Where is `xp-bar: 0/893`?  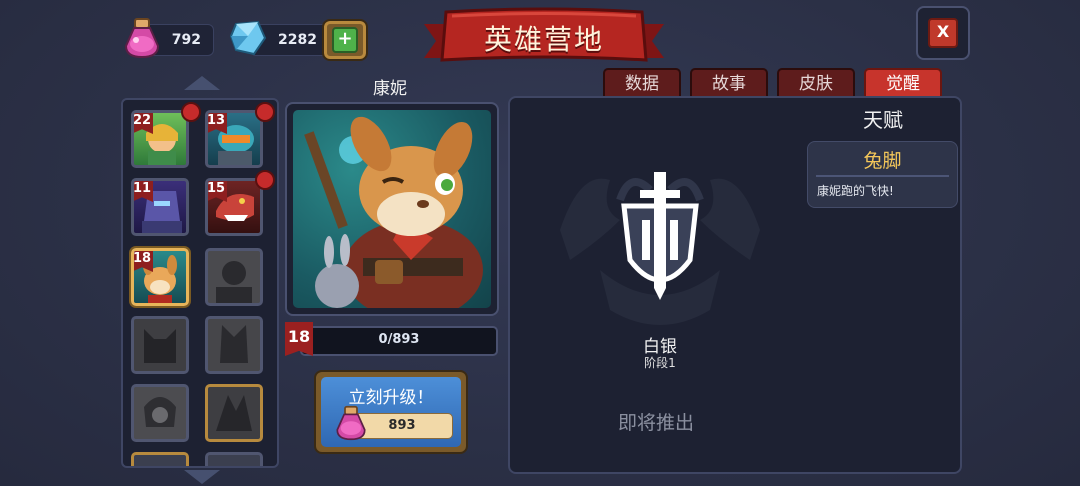 xp-bar: 0/893 is located at coordinates (399, 341).